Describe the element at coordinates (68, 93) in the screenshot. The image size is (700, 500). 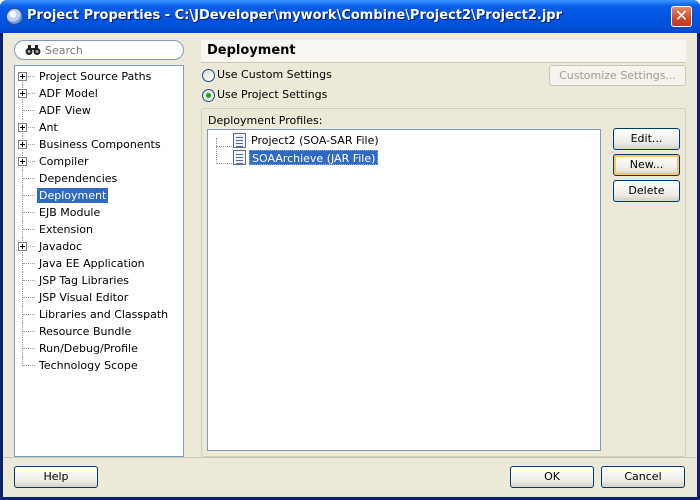
I see `tree-item-label: ADF Model` at that location.